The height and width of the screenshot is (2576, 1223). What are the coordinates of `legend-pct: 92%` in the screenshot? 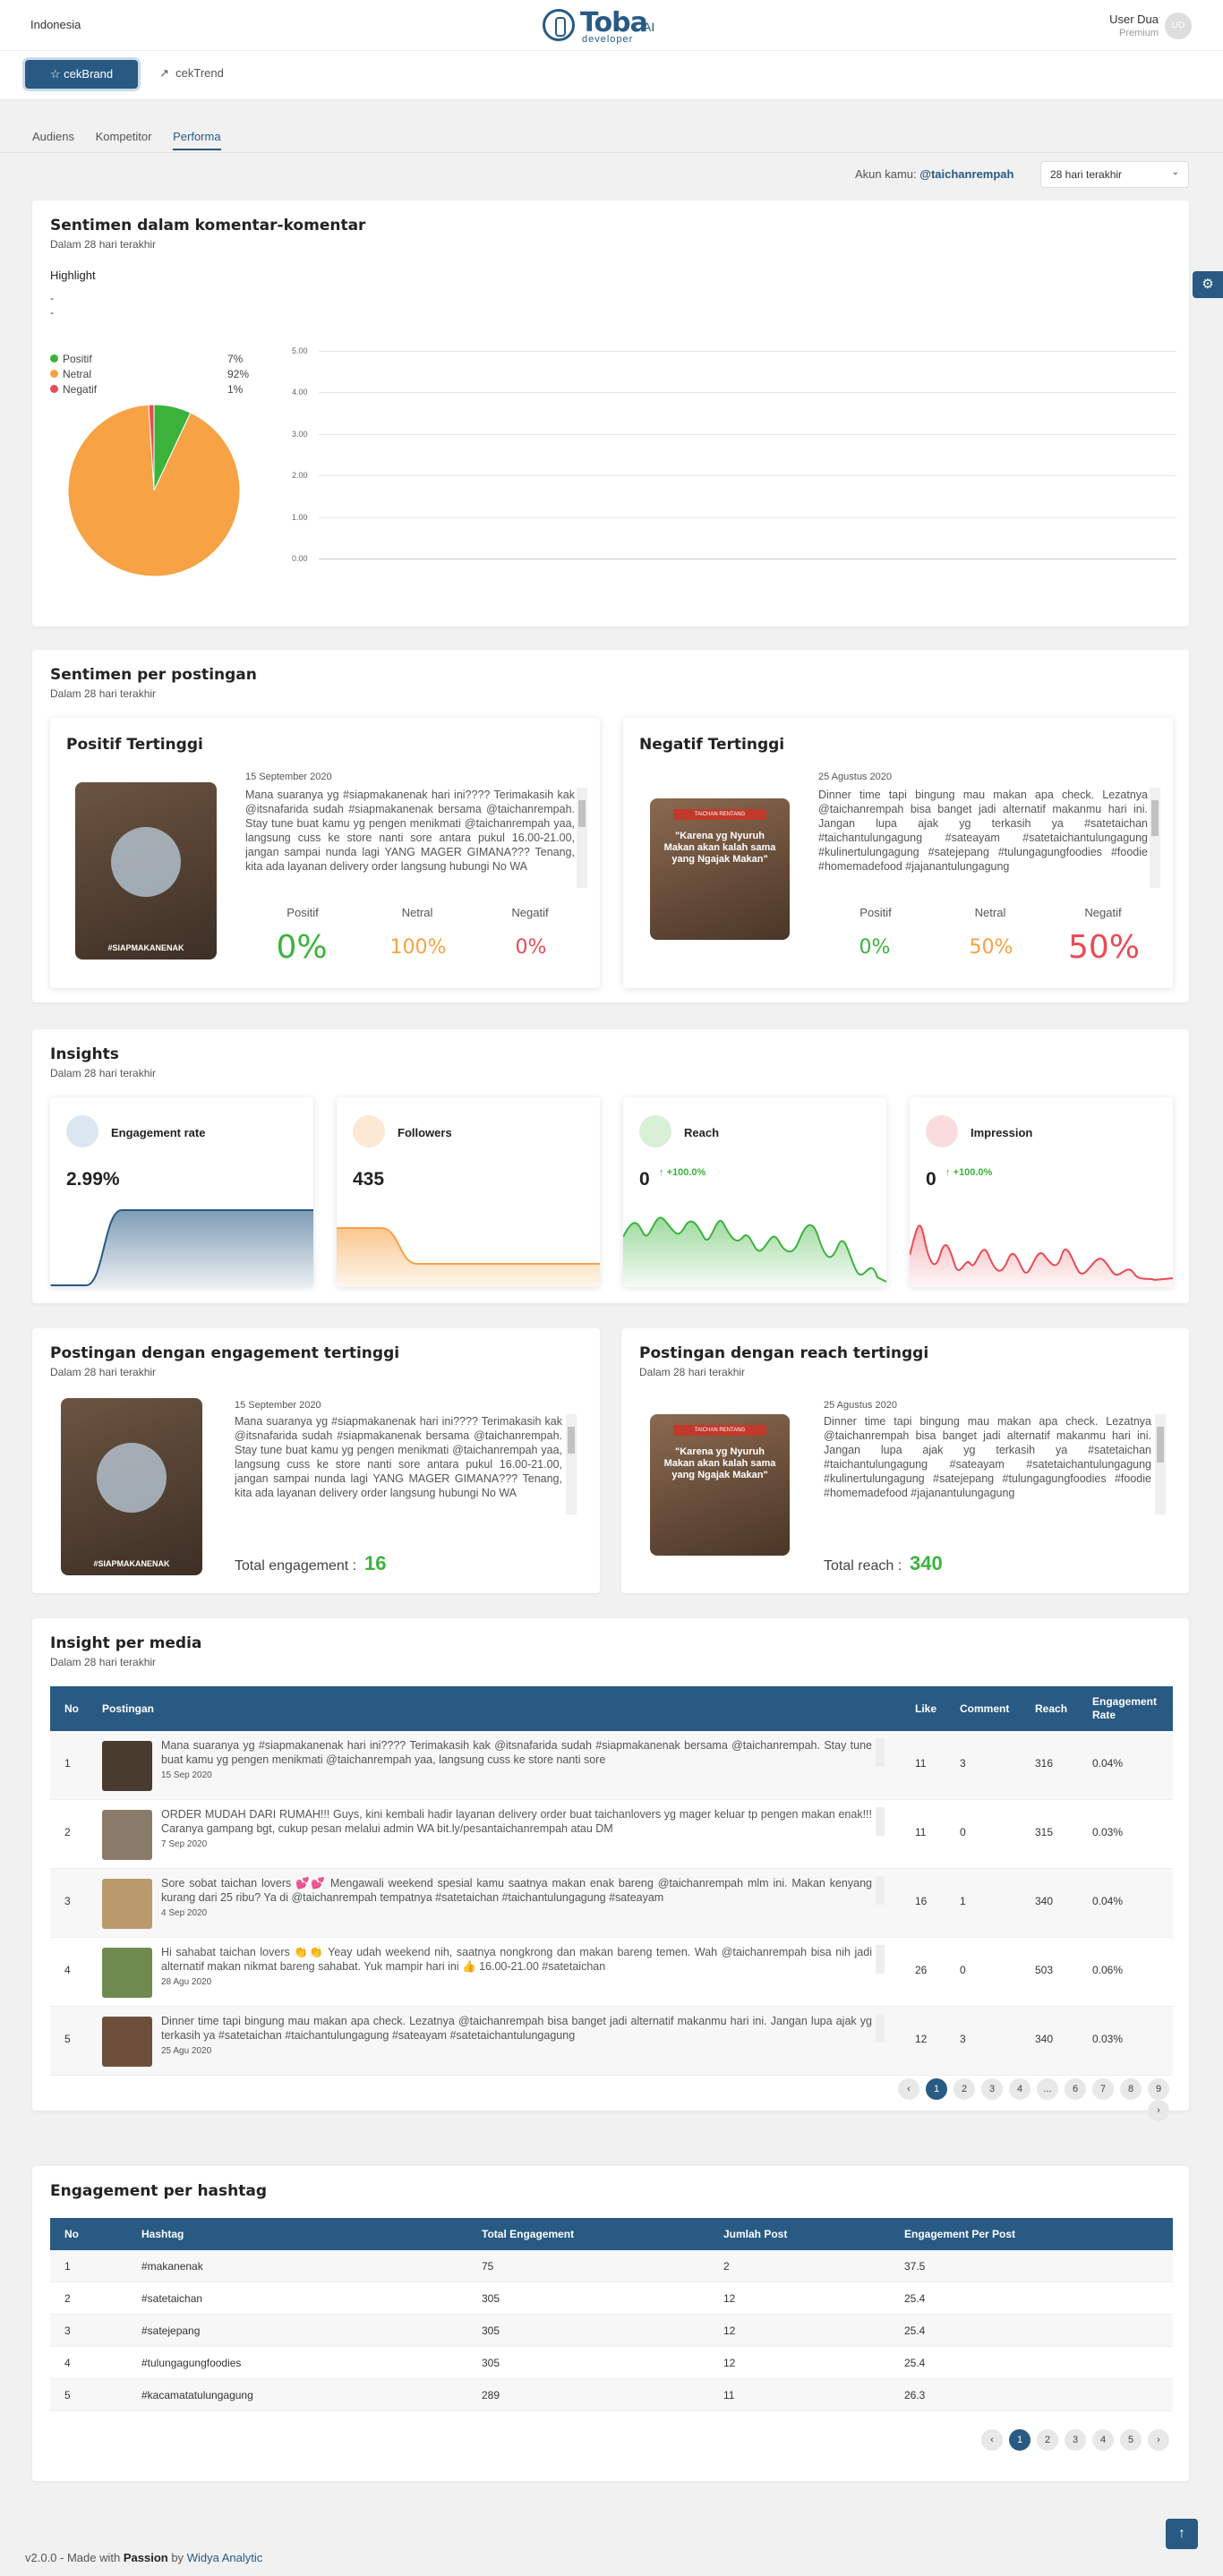 It's located at (238, 374).